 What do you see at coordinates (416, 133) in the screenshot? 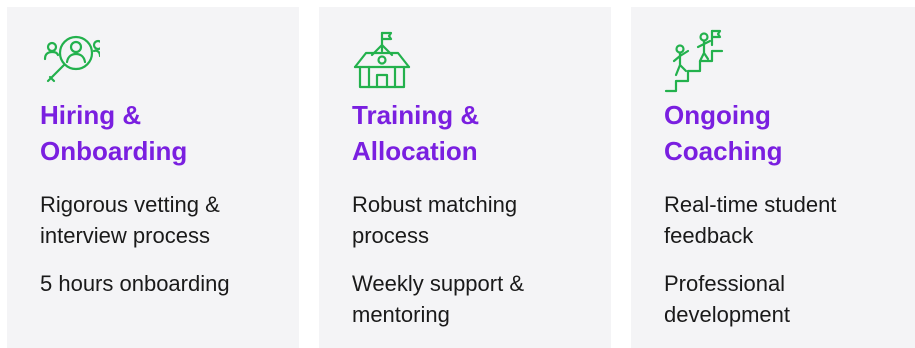
I see `card-title: Training & Allocation` at bounding box center [416, 133].